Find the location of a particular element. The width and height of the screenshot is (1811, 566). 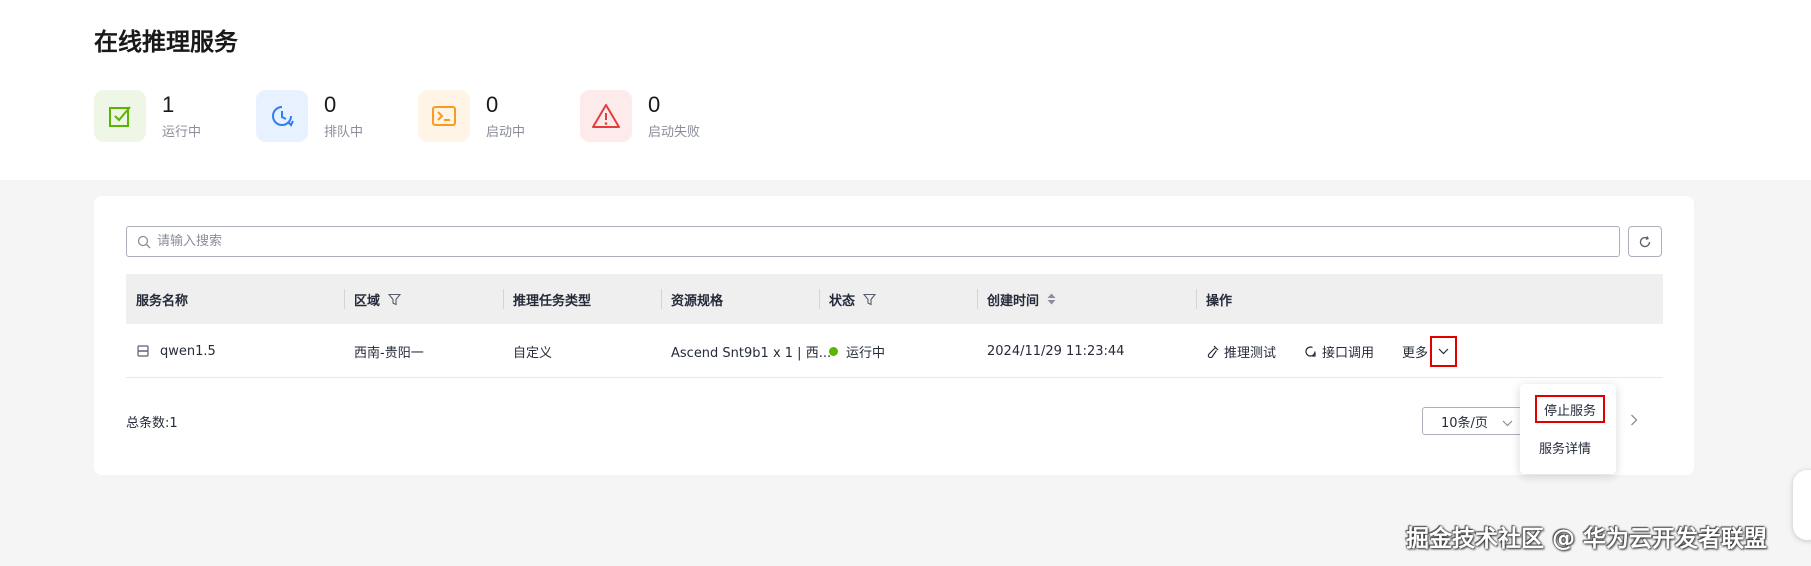

table-header: 服务名称 区域 推理任务类型 资源规格 状态 创建时间 操作 is located at coordinates (894, 299).